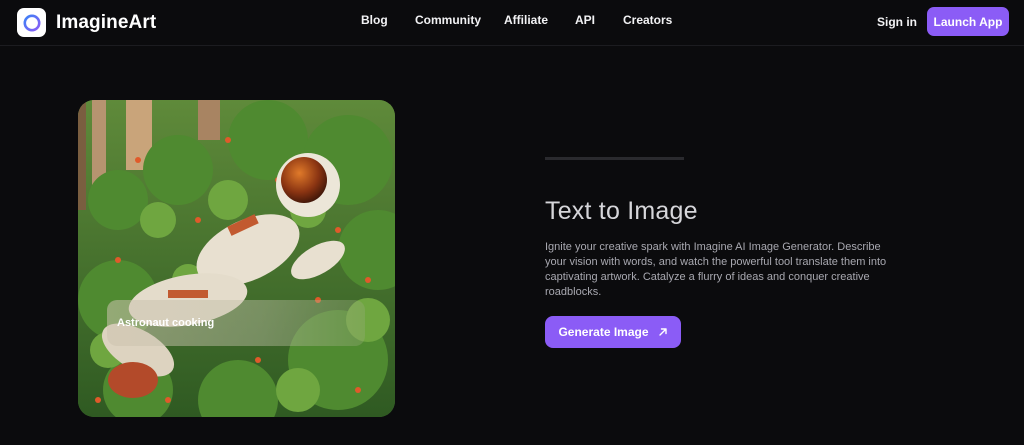 This screenshot has height=445, width=1024. What do you see at coordinates (662, 332) in the screenshot?
I see `arrow-up-right-icon` at bounding box center [662, 332].